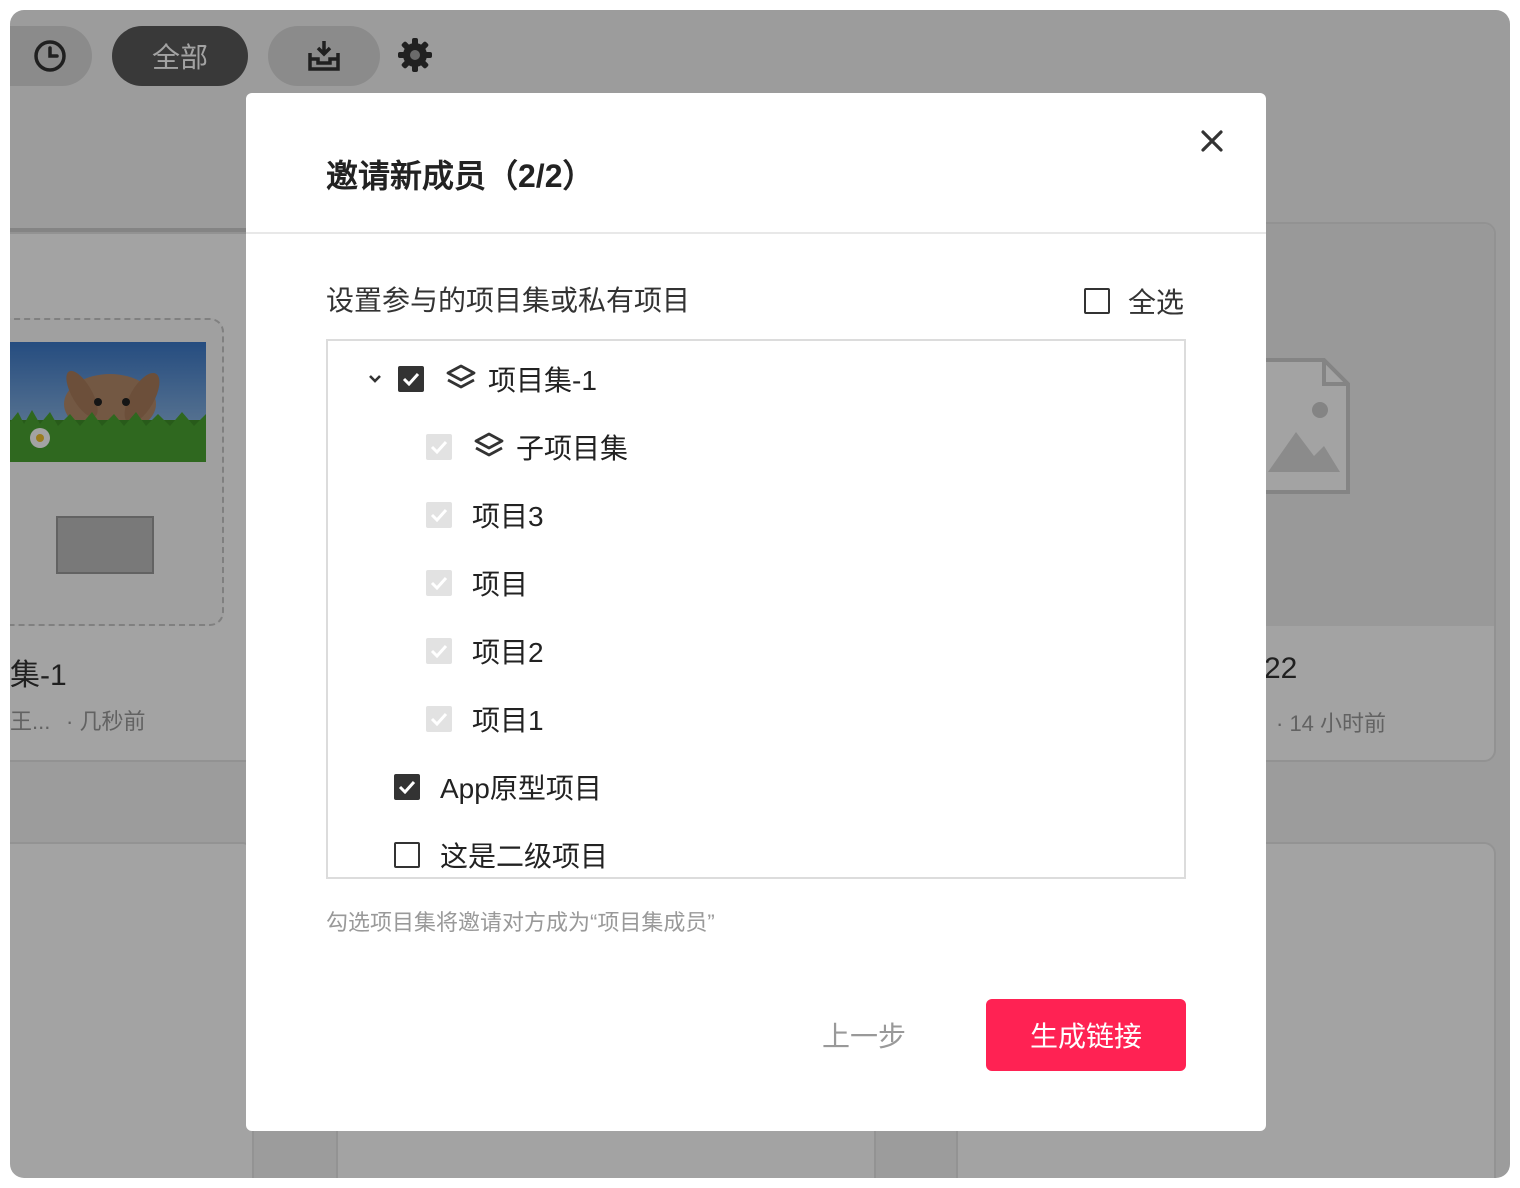 This screenshot has height=1188, width=1520. What do you see at coordinates (508, 300) in the screenshot?
I see `section-label: 设置参与的项目集或私有项目` at bounding box center [508, 300].